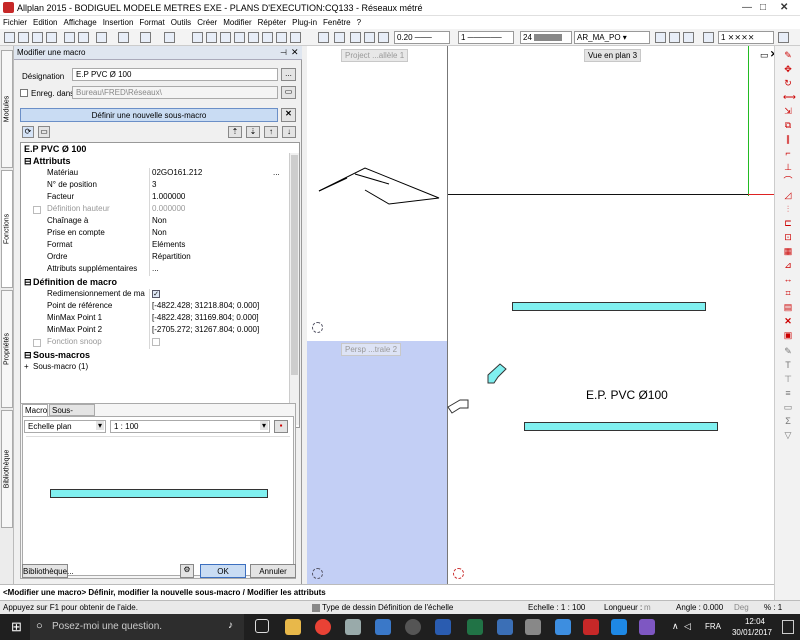 The height and width of the screenshot is (640, 800). What do you see at coordinates (788, 181) in the screenshot?
I see `fillet-icon: ⌒` at bounding box center [788, 181].